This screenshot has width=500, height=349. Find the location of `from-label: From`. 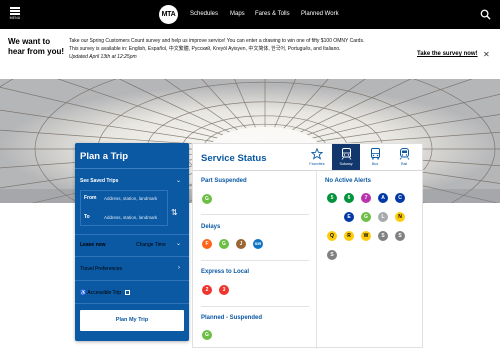

from-label: From is located at coordinates (90, 198).